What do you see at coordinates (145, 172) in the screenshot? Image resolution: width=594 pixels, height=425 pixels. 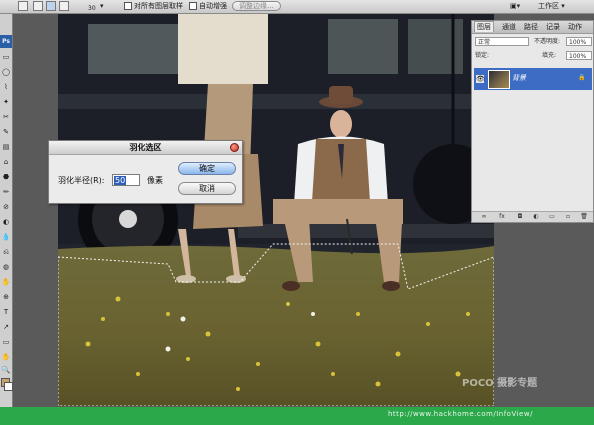 I see `feather-selection-dialog: 羽化选区 羽化半径(R): 50 像素 确定 取消` at bounding box center [145, 172].